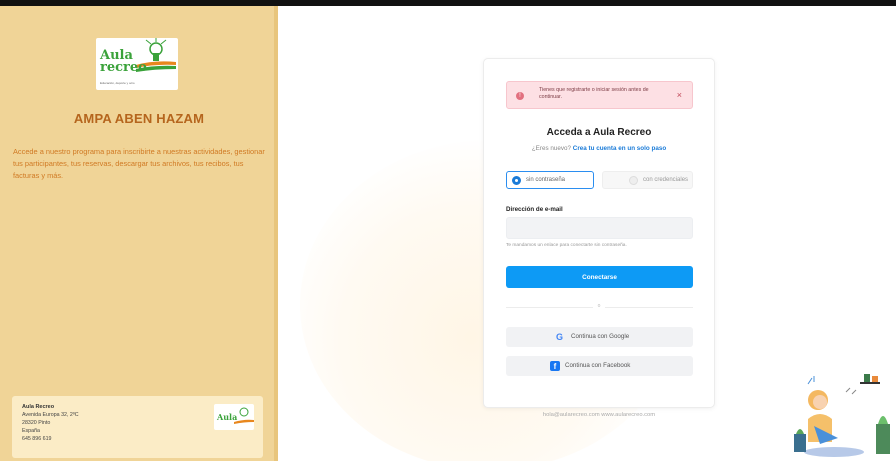 The height and width of the screenshot is (461, 896). I want to click on facebook-login-button: f Continua con Facebook, so click(599, 366).